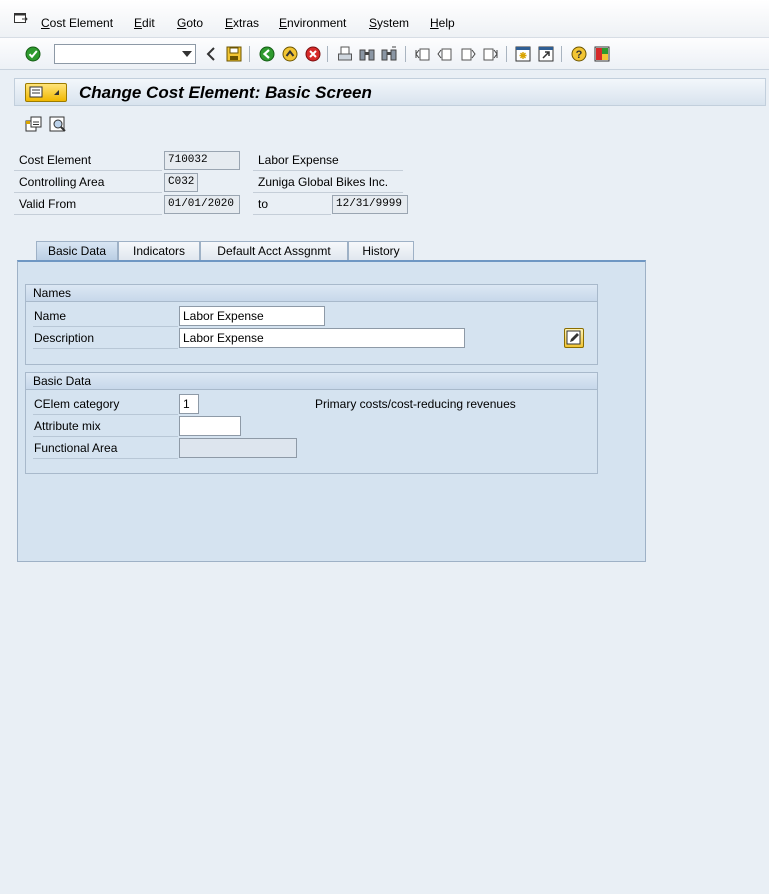 This screenshot has height=894, width=769. What do you see at coordinates (105, 339) in the screenshot?
I see `description-label: Description` at bounding box center [105, 339].